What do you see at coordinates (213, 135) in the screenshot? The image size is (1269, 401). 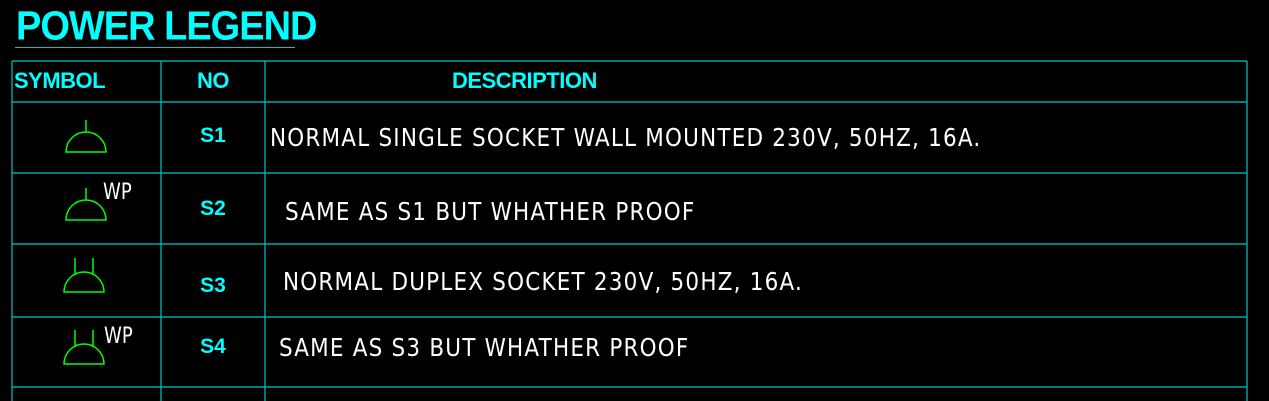 I see `row-no: S1` at bounding box center [213, 135].